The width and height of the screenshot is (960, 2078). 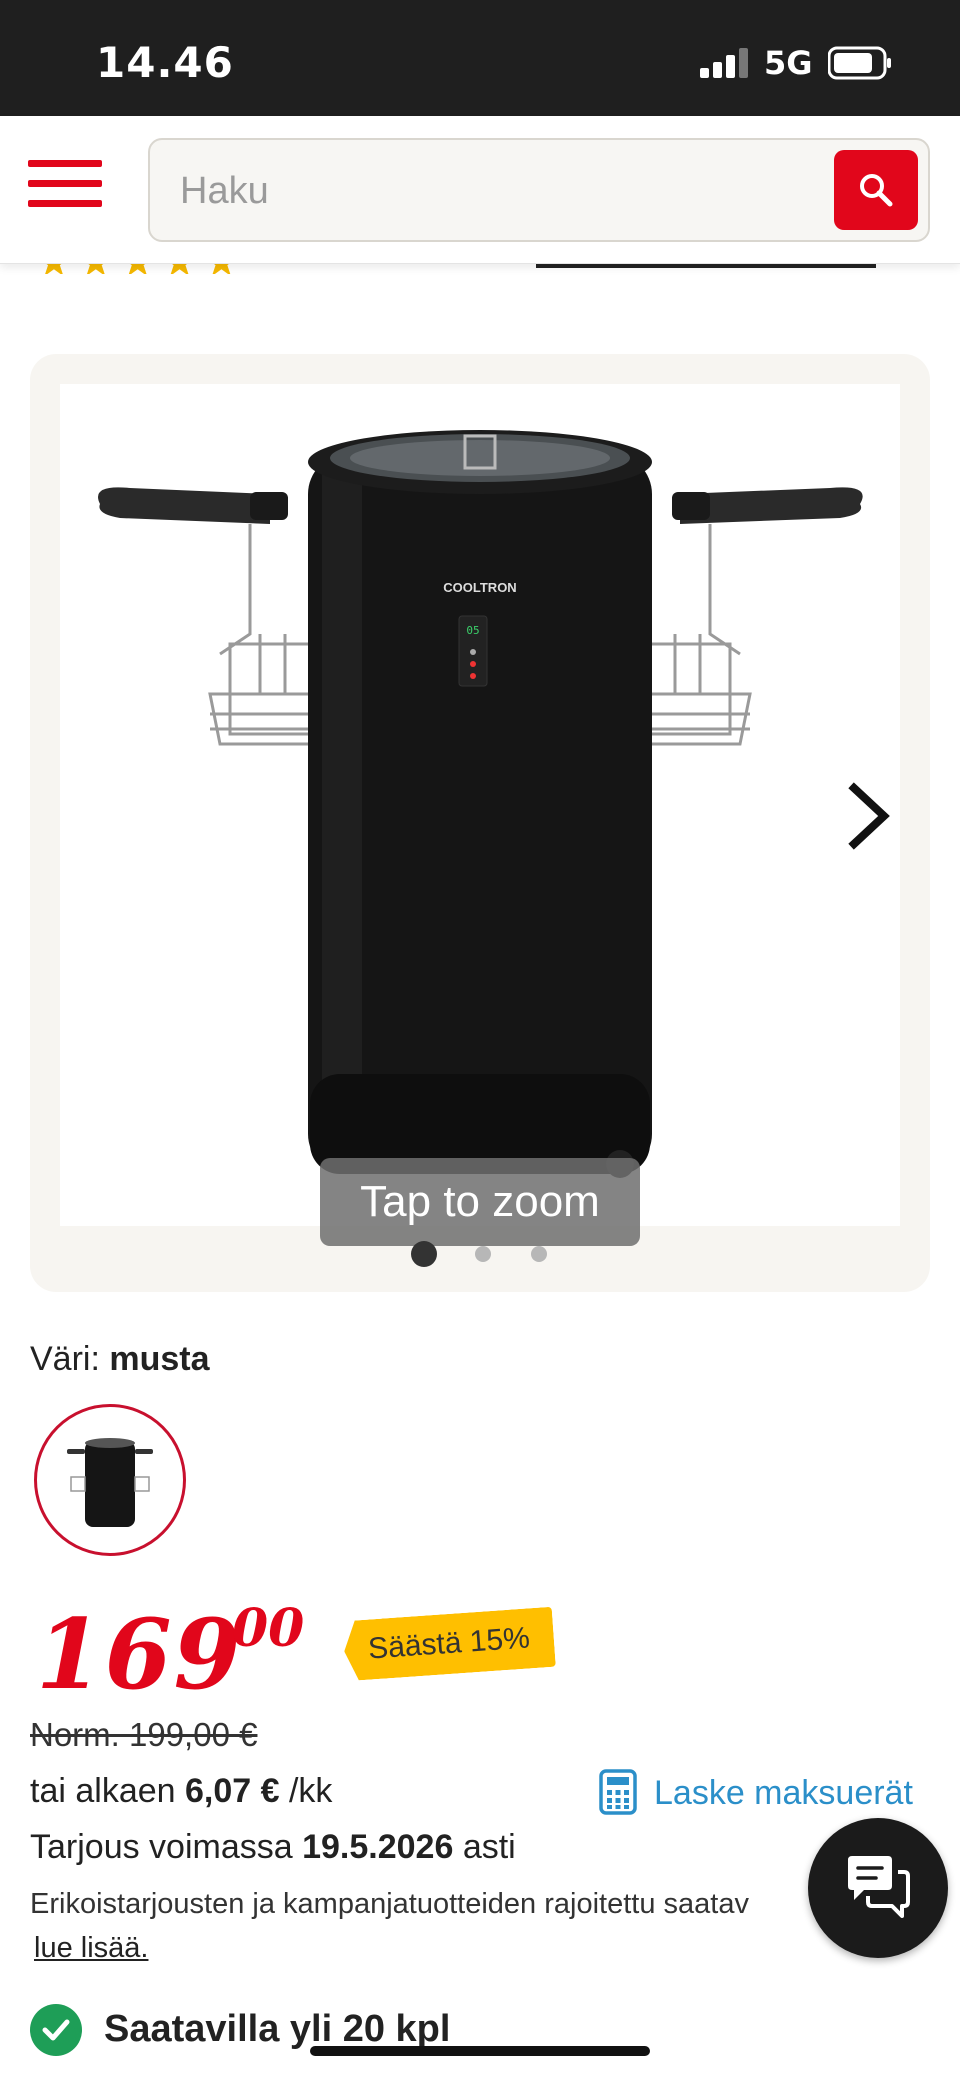 What do you see at coordinates (65, 190) in the screenshot?
I see `hamburger-menu-icon` at bounding box center [65, 190].